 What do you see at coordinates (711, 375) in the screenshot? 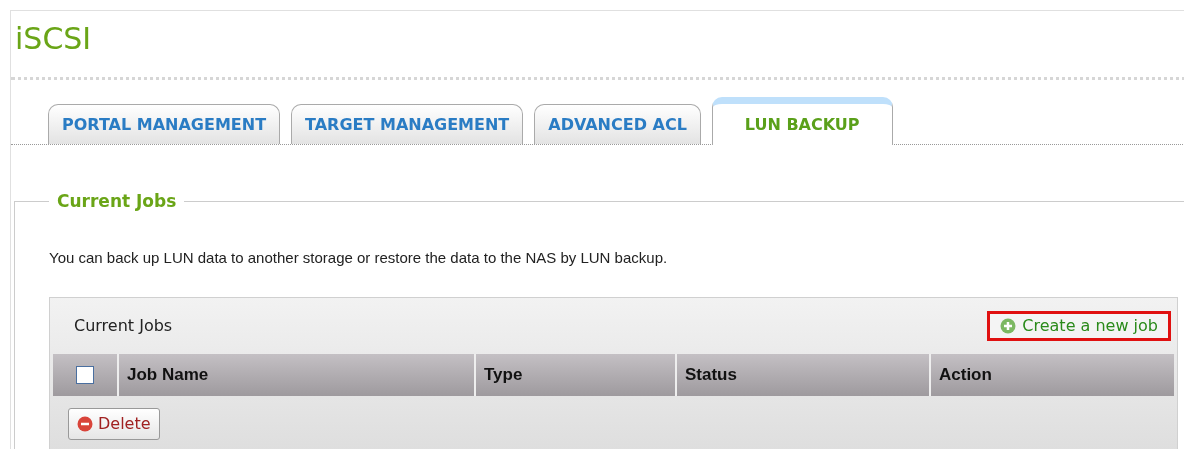
I see `column-header: Status` at bounding box center [711, 375].